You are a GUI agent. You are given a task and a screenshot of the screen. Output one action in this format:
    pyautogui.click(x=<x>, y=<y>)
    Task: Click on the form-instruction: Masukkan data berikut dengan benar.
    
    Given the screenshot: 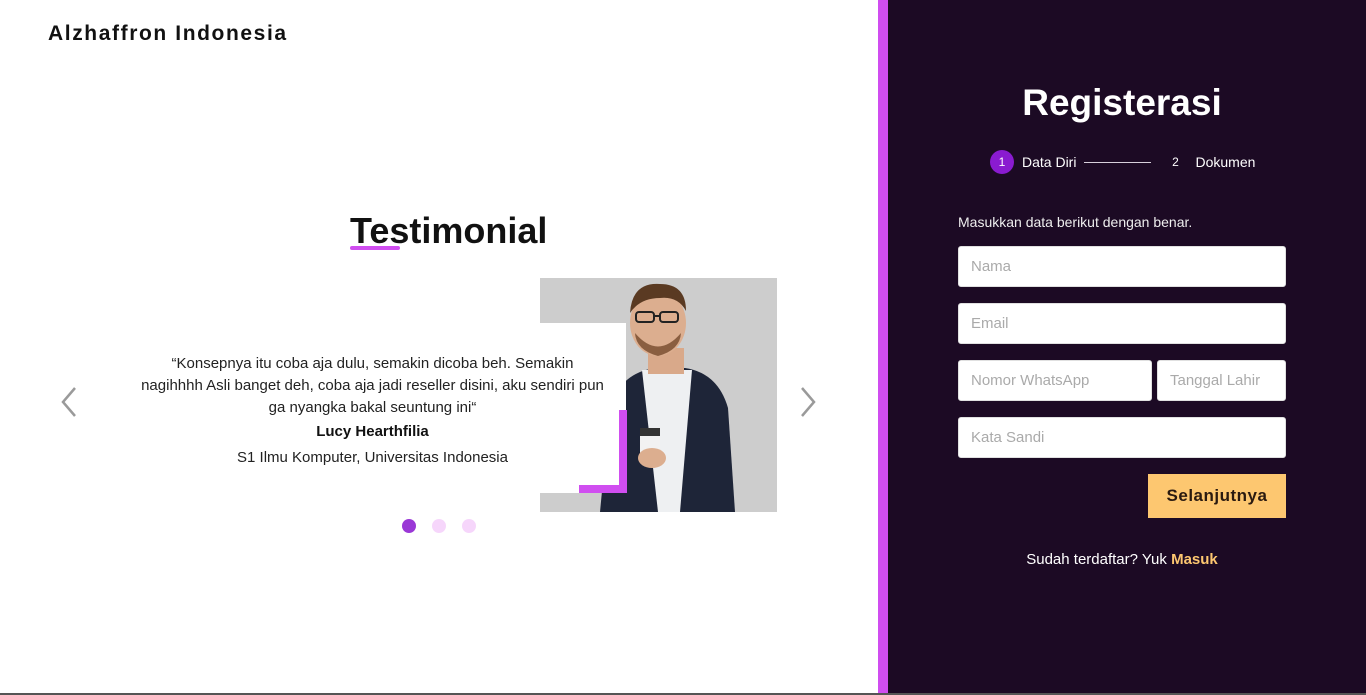 What is the action you would take?
    pyautogui.click(x=1075, y=222)
    